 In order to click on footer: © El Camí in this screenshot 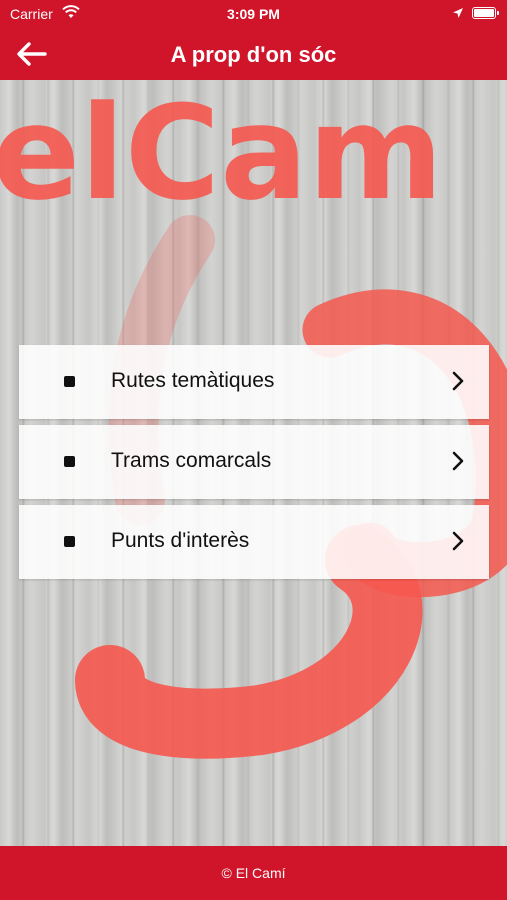, I will do `click(253, 873)`.